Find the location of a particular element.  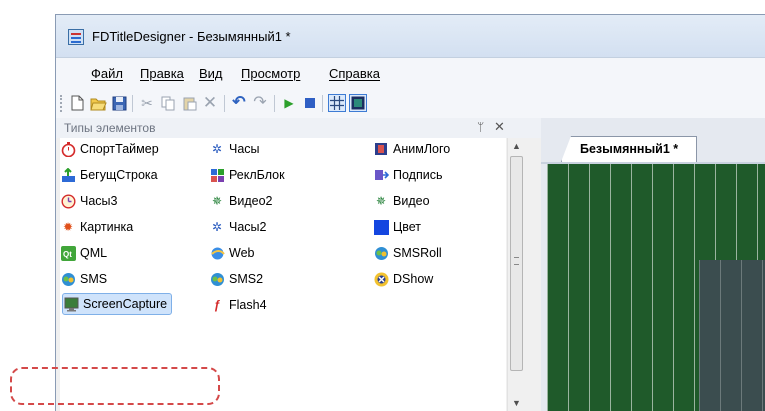

ad-block-icon is located at coordinates (217, 175).